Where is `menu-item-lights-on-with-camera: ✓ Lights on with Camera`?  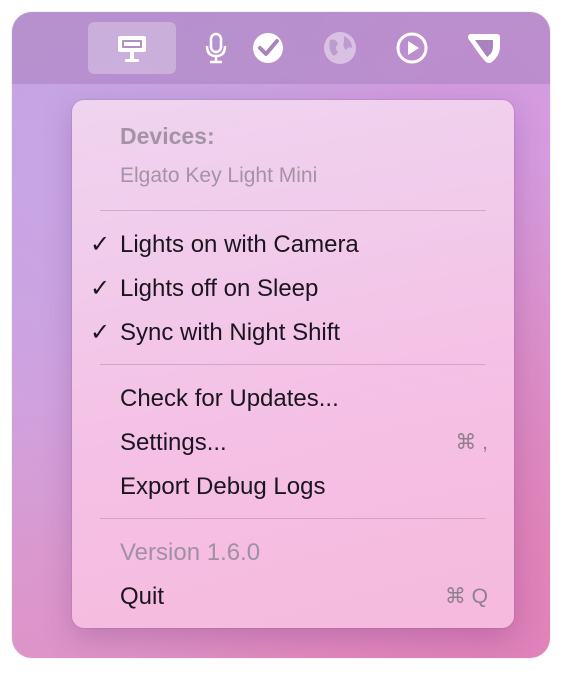
menu-item-lights-on-with-camera: ✓ Lights on with Camera is located at coordinates (293, 245).